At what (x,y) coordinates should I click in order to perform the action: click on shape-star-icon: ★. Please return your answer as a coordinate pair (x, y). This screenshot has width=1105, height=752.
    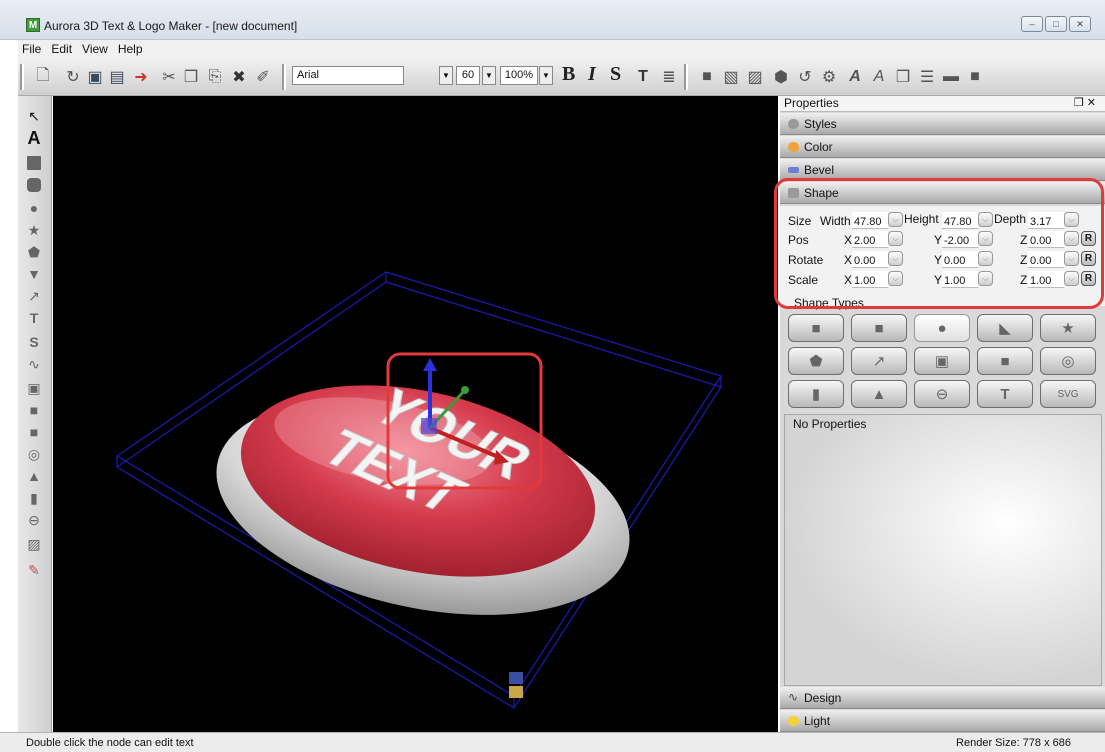
    Looking at the image, I should click on (1068, 328).